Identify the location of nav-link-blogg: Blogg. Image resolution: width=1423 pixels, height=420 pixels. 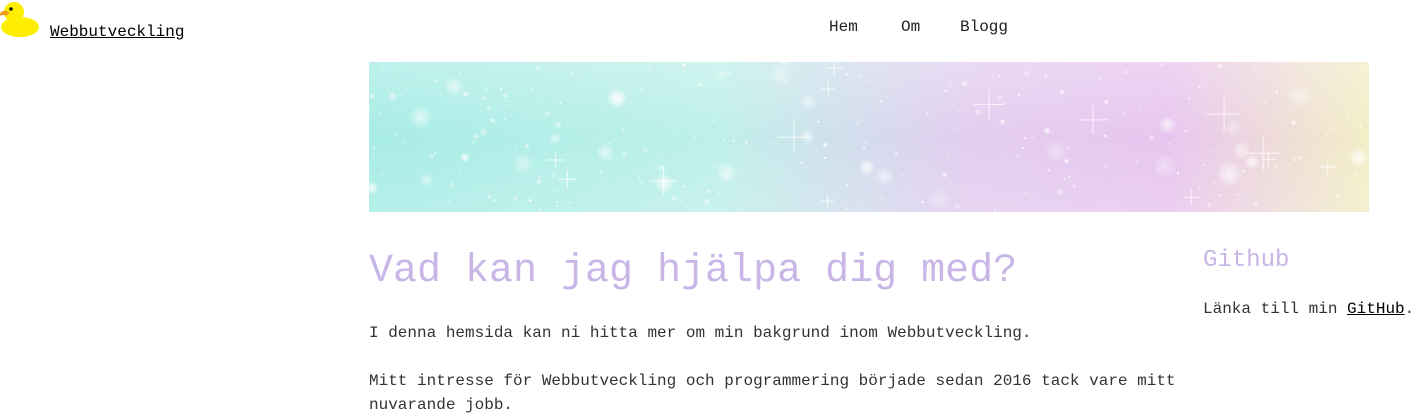
(984, 27).